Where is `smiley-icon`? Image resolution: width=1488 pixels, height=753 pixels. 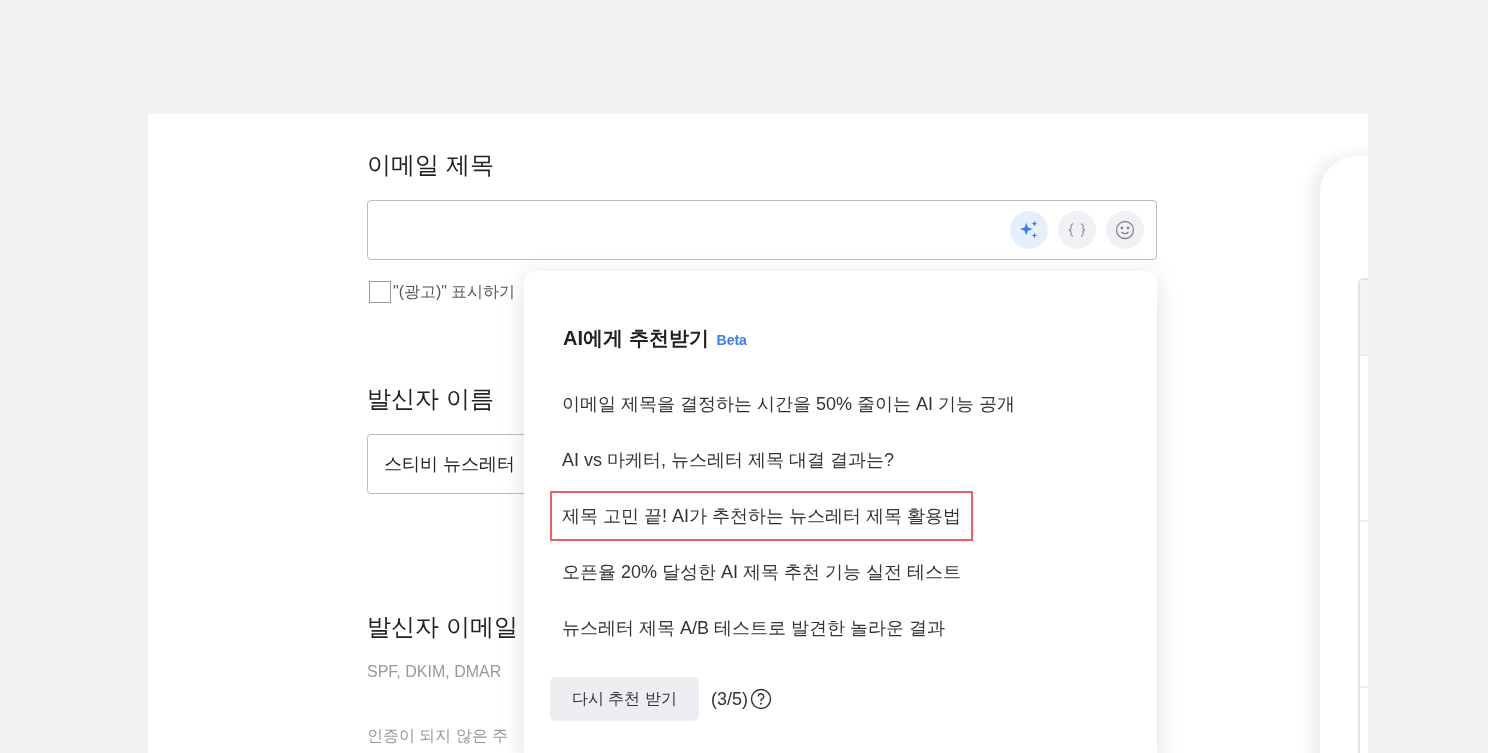 smiley-icon is located at coordinates (1125, 230).